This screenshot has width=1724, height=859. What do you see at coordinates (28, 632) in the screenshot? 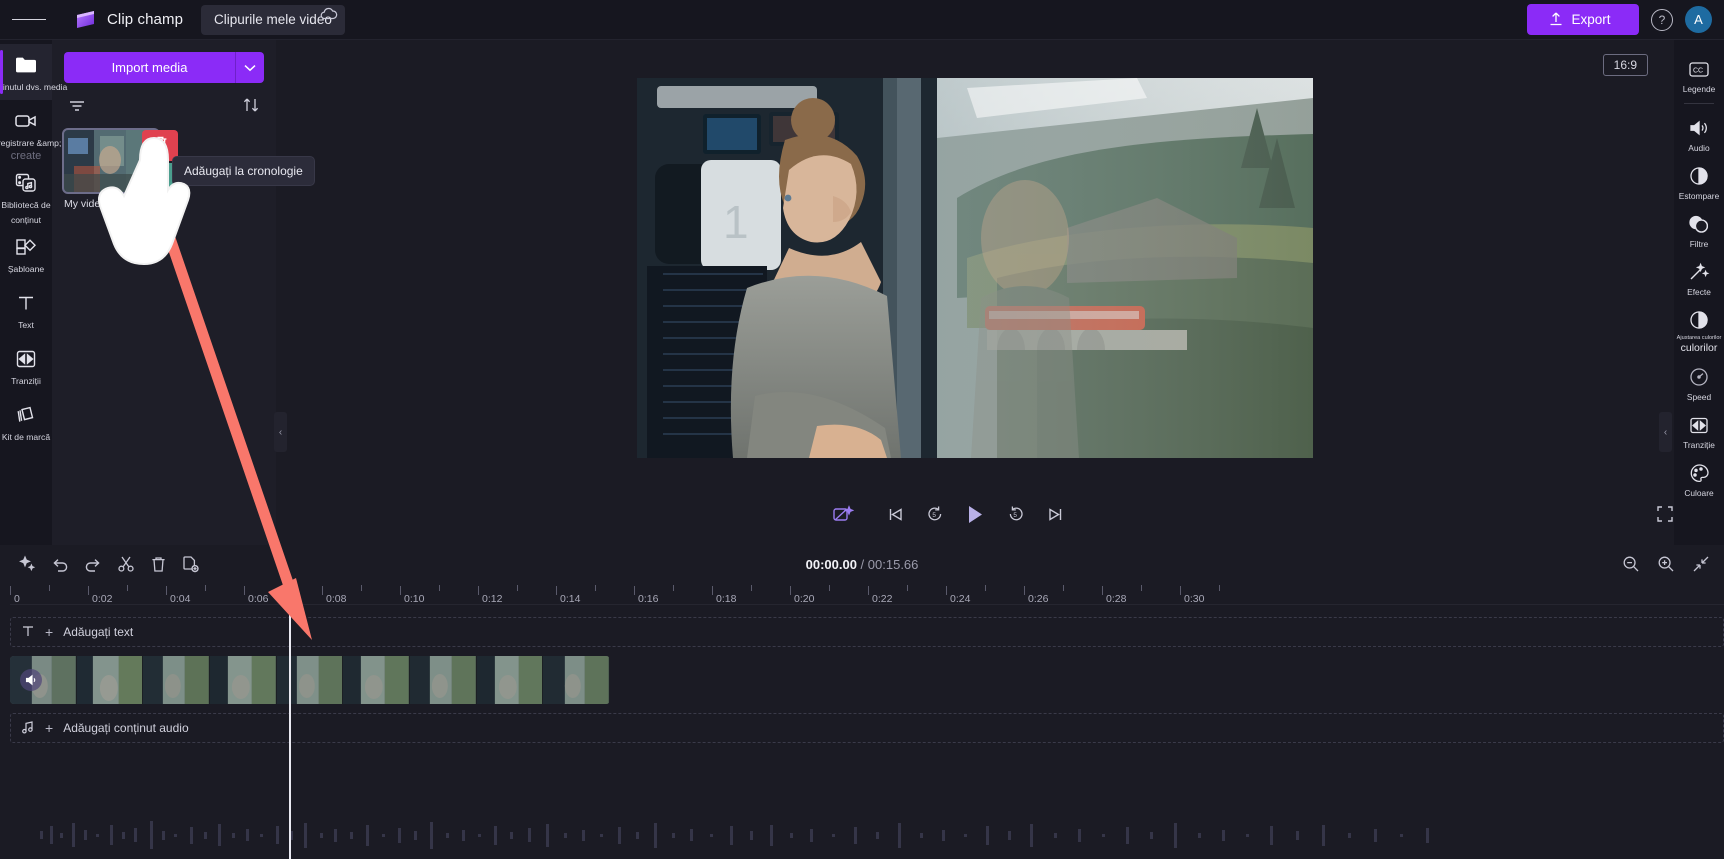
I see `text-icon` at bounding box center [28, 632].